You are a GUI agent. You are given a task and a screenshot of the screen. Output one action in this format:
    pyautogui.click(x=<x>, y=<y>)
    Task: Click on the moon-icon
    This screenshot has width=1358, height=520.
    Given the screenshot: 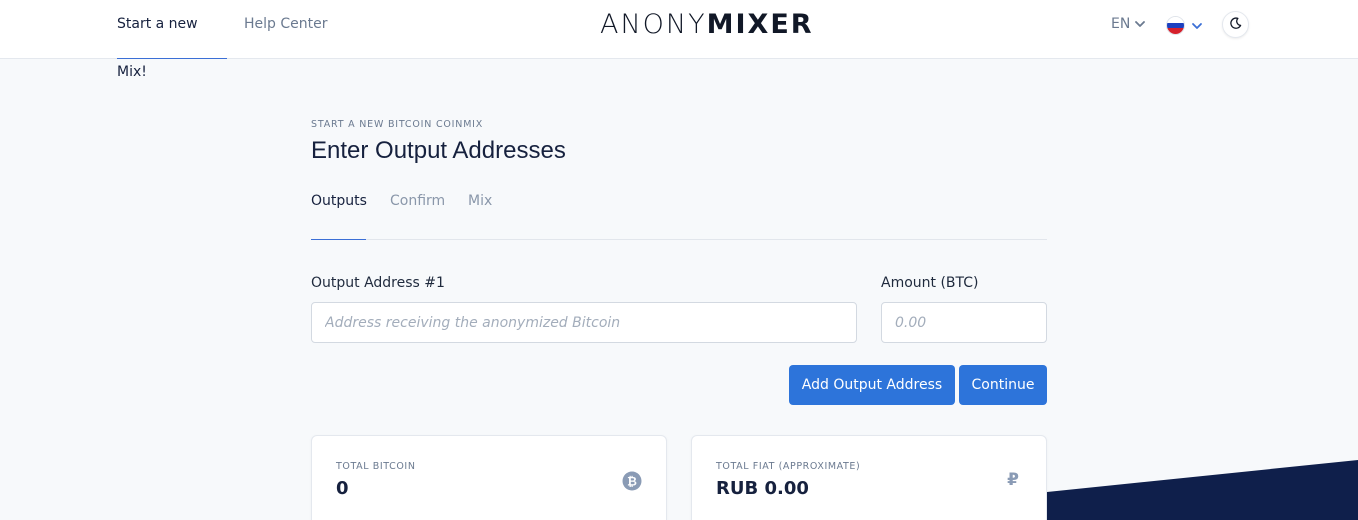 What is the action you would take?
    pyautogui.click(x=1235, y=24)
    